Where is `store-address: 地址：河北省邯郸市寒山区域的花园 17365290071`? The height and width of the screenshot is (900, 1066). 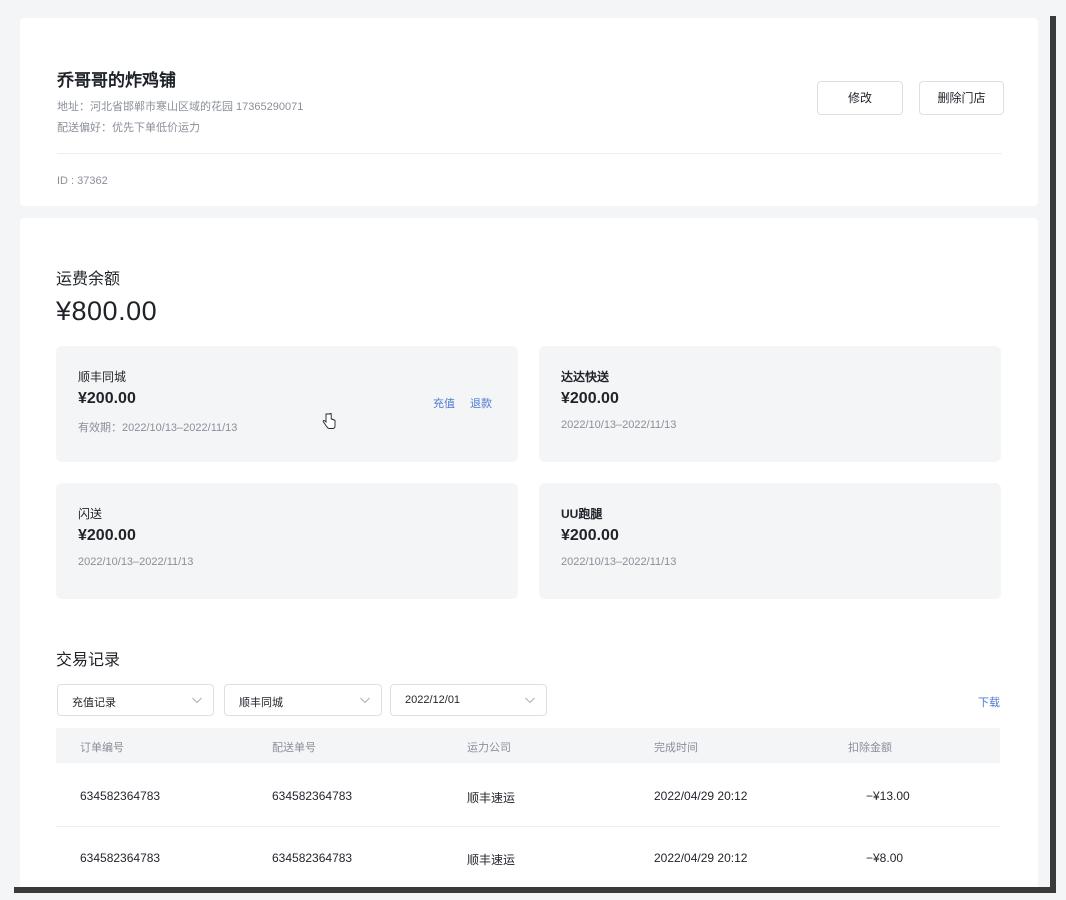
store-address: 地址：河北省邯郸市寒山区域的花园 17365290071 is located at coordinates (180, 107).